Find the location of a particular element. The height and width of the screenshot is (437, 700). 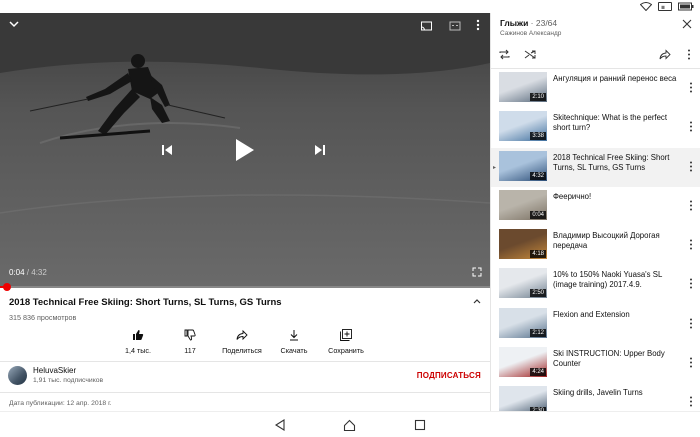

recents-icon is located at coordinates (420, 425).